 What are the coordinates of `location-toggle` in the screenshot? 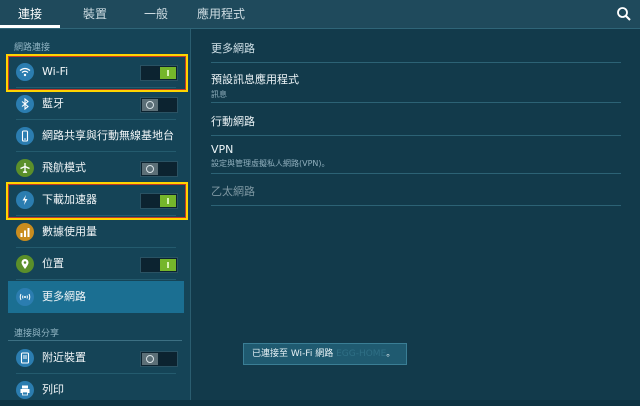 It's located at (159, 265).